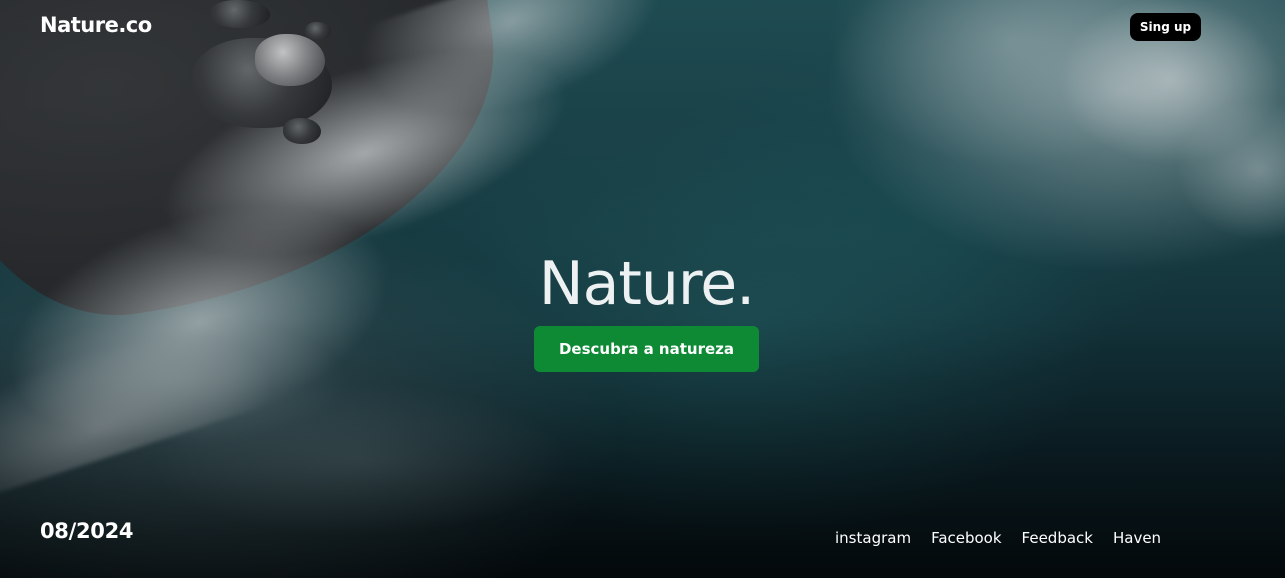 Image resolution: width=1285 pixels, height=578 pixels. What do you see at coordinates (647, 284) in the screenshot?
I see `hero-title: Nature.` at bounding box center [647, 284].